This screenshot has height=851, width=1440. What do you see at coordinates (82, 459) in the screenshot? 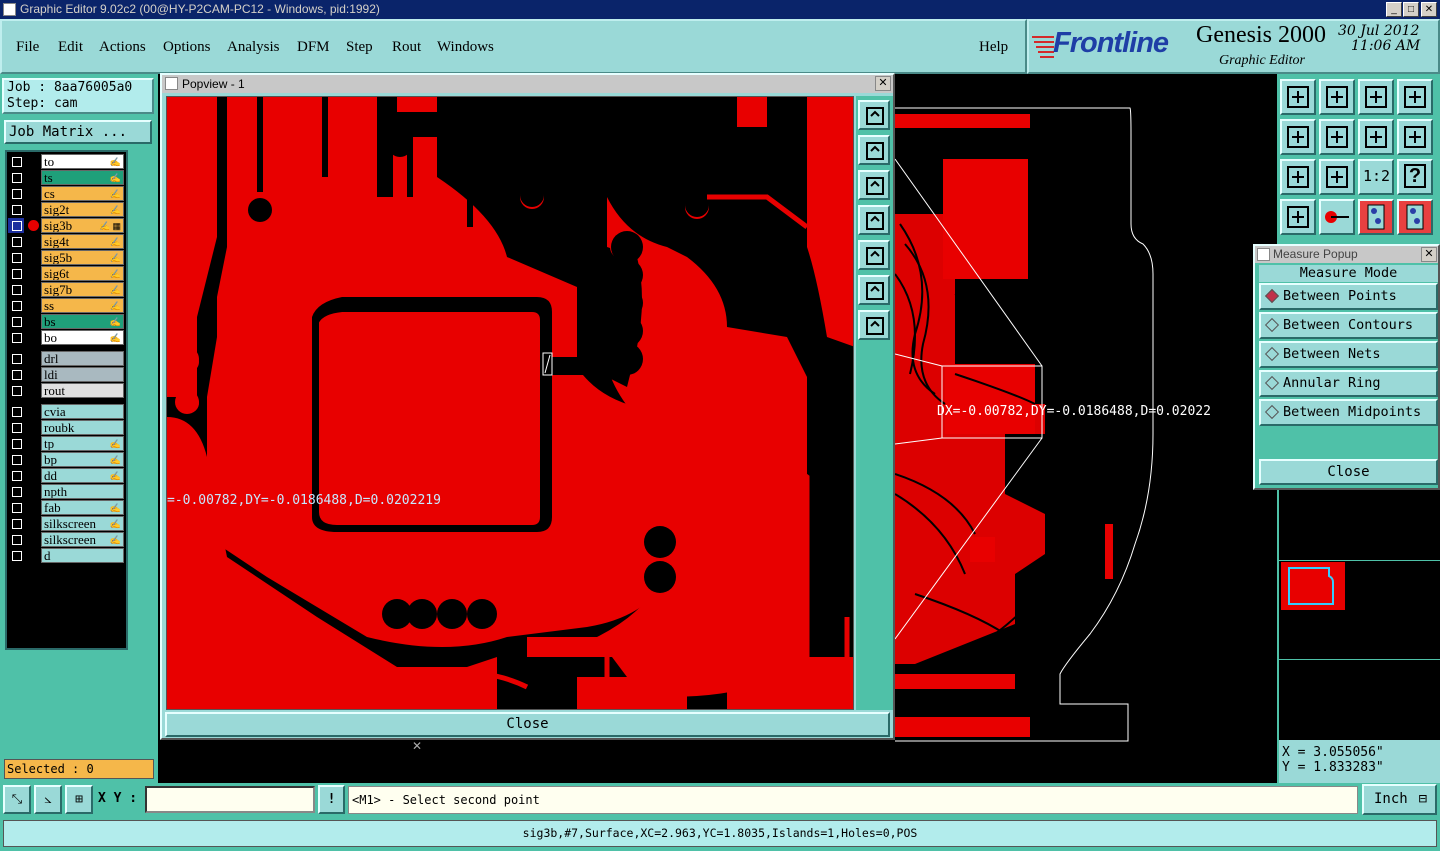
I see `layer-name: bp ✍` at bounding box center [82, 459].